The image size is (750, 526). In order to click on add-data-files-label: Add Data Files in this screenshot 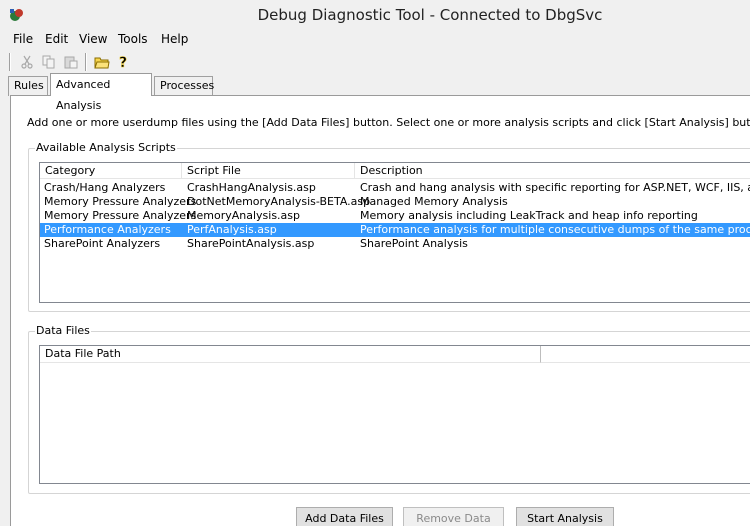, I will do `click(344, 518)`.